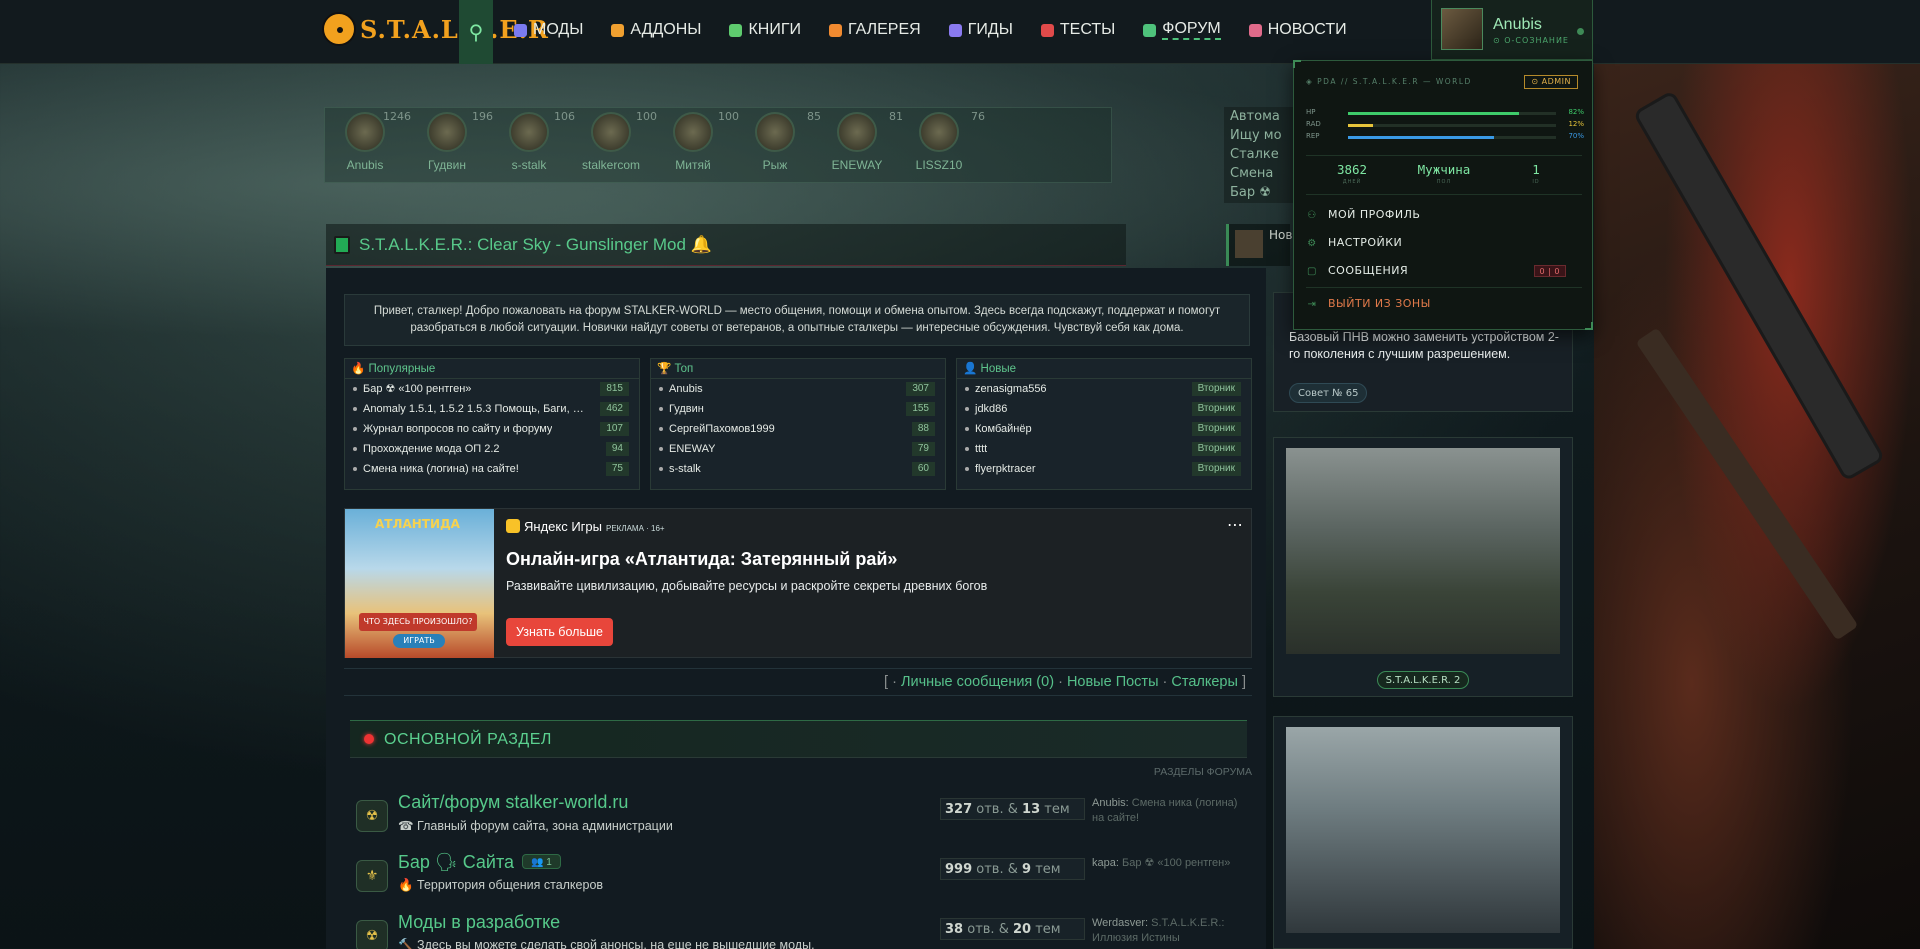 The image size is (1920, 949). Describe the element at coordinates (1235, 524) in the screenshot. I see `more-options-icon: ⋯` at that location.